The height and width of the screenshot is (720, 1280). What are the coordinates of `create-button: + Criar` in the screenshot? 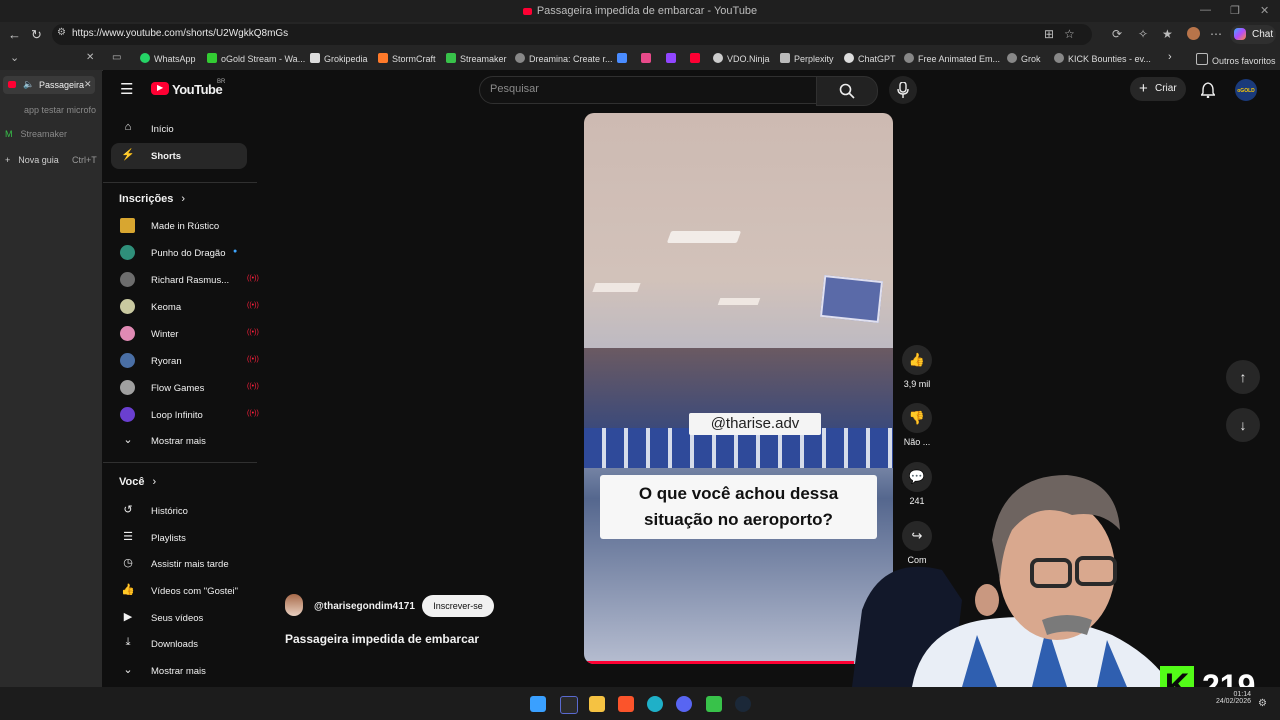 It's located at (1158, 89).